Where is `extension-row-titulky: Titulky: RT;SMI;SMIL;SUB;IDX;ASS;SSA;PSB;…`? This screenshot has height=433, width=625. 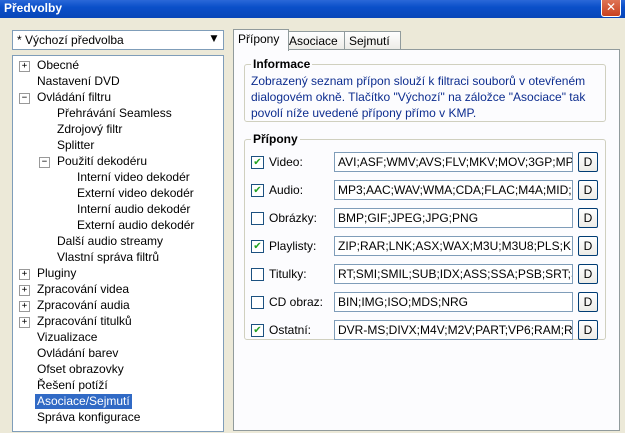 extension-row-titulky: Titulky: RT;SMI;SMIL;SUB;IDX;ASS;SSA;PSB;… is located at coordinates (435, 275).